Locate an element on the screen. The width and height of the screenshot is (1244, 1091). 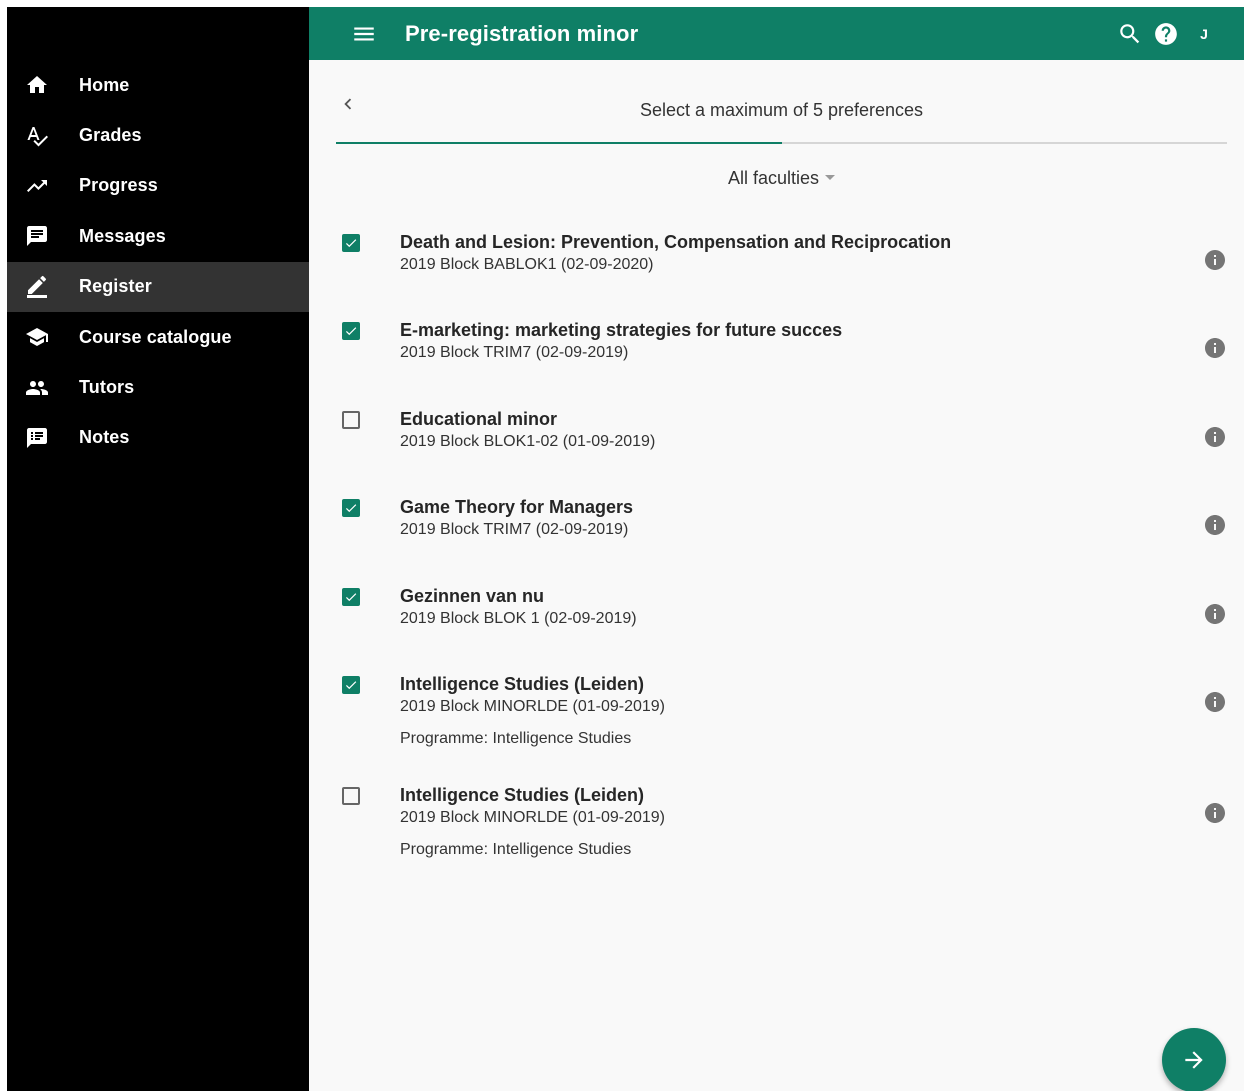
sidebar-item-course-catalogue: Course catalogue is located at coordinates (158, 337).